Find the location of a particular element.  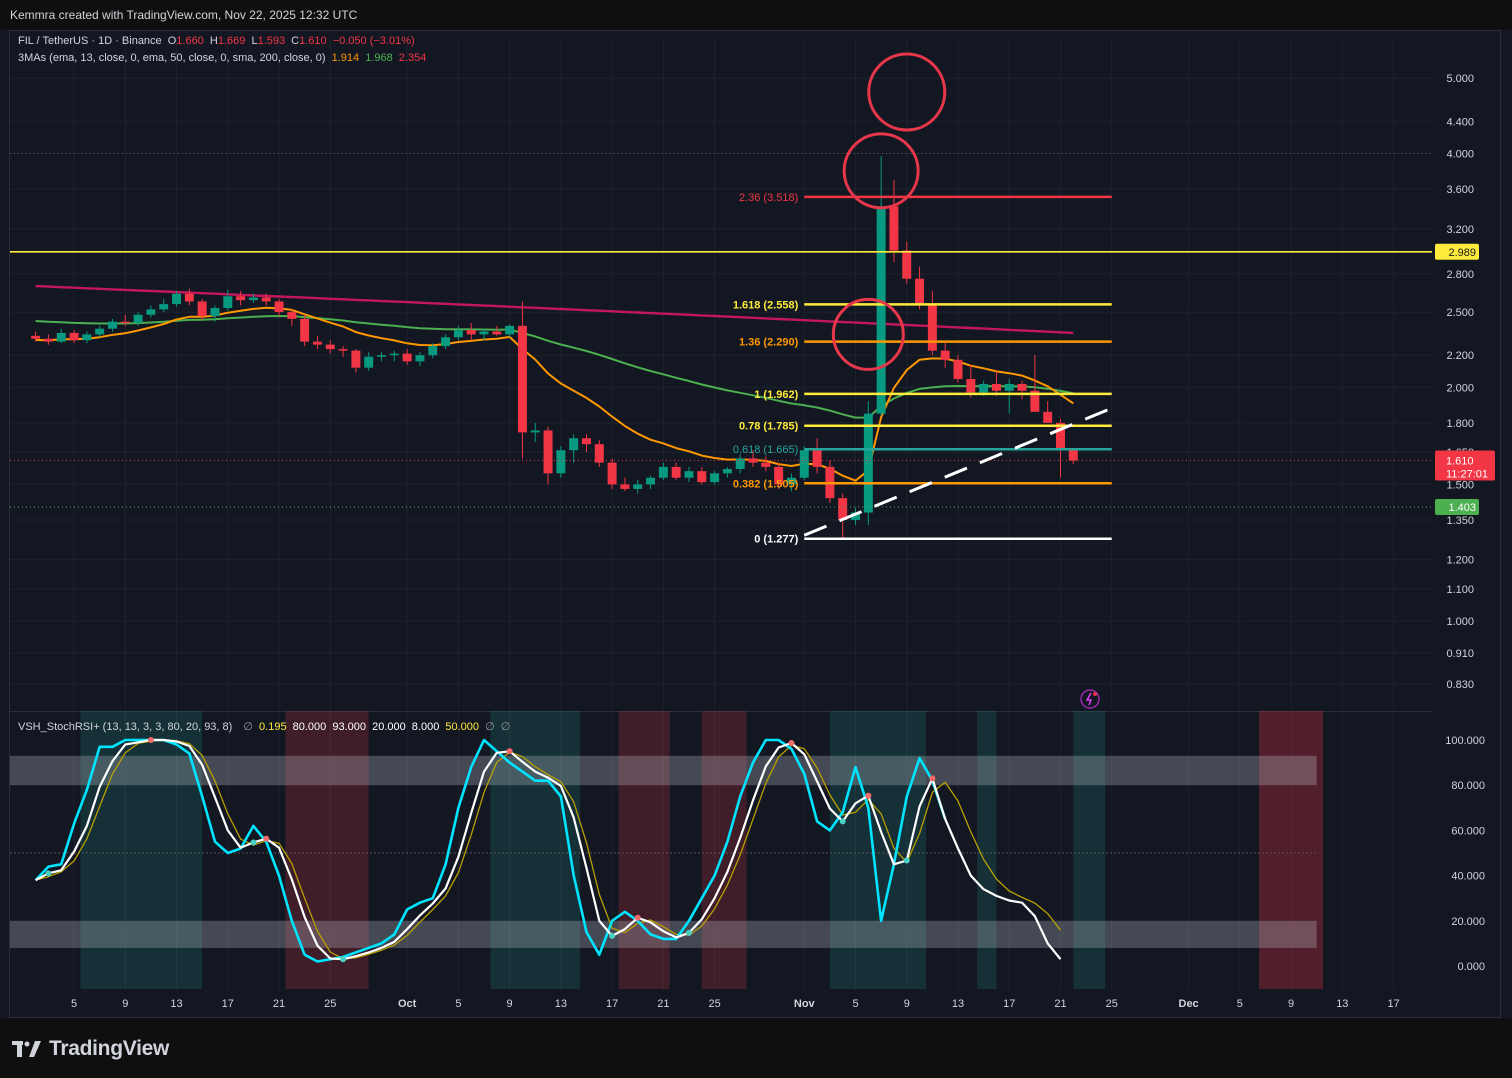

ind-v1: 0.195 is located at coordinates (273, 727).